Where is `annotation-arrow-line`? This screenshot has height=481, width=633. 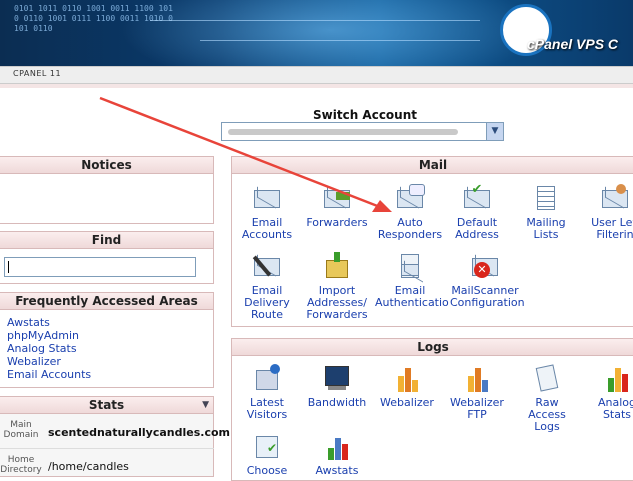
annotation-arrow-line is located at coordinates (240, 152).